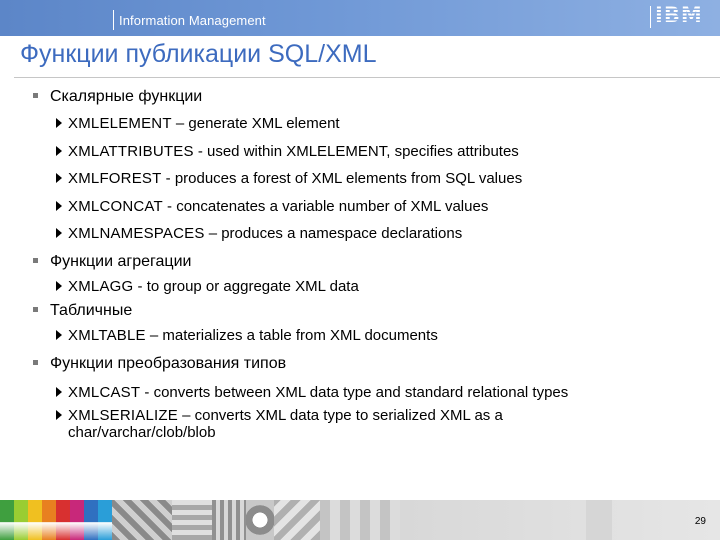 Image resolution: width=720 pixels, height=540 pixels. I want to click on bullet-label: Табличные, so click(91, 310).